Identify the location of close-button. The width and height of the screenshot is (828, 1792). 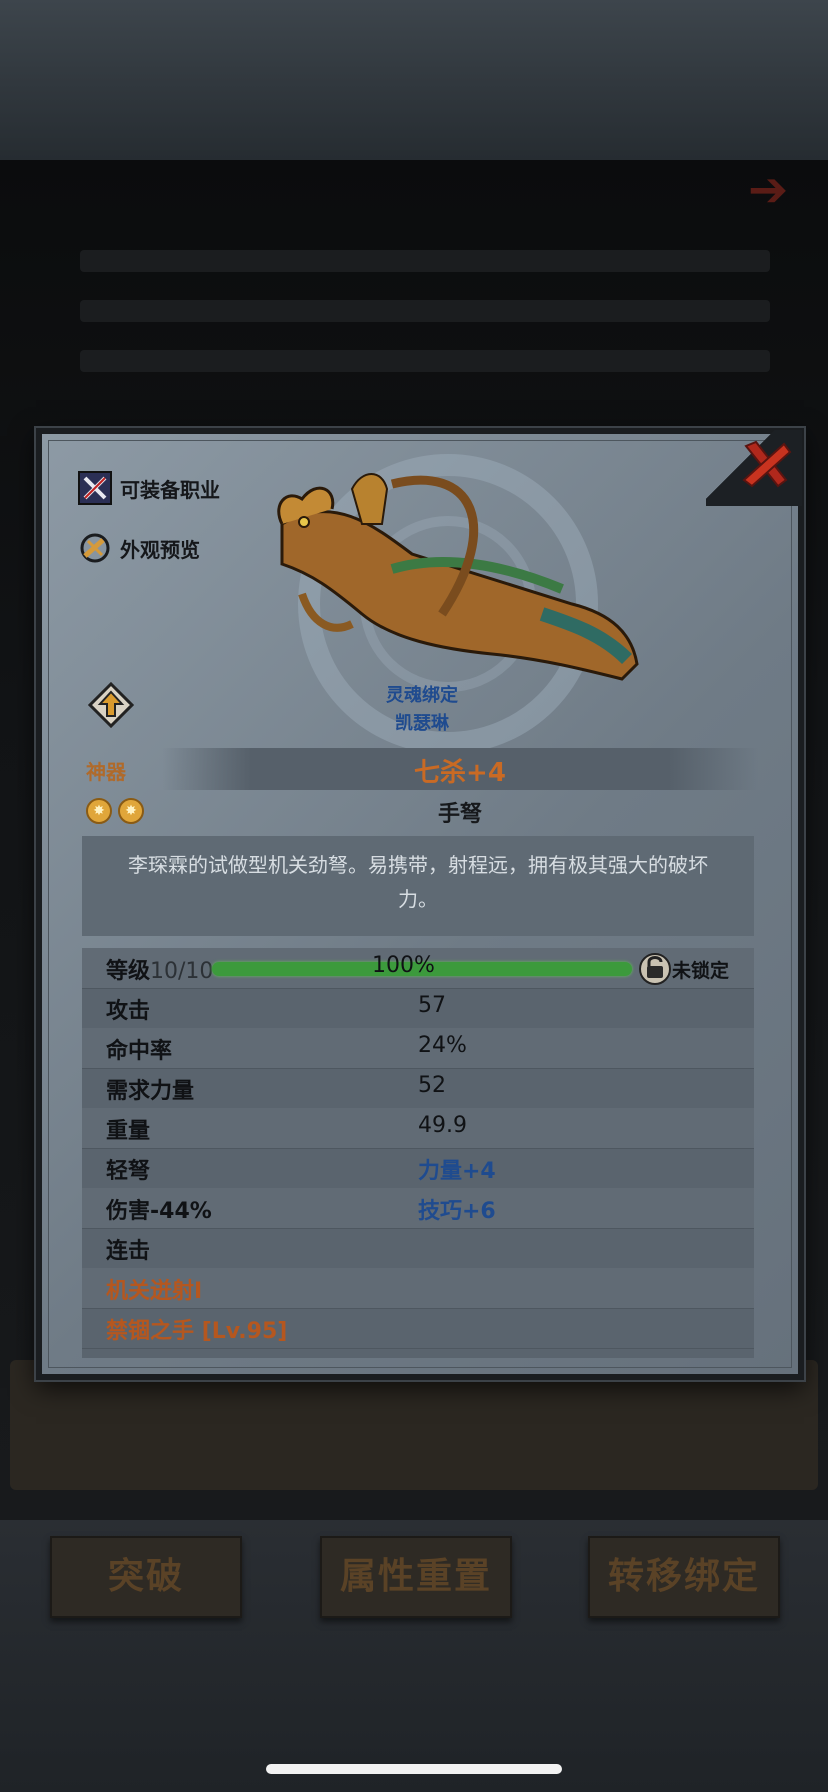
(754, 468).